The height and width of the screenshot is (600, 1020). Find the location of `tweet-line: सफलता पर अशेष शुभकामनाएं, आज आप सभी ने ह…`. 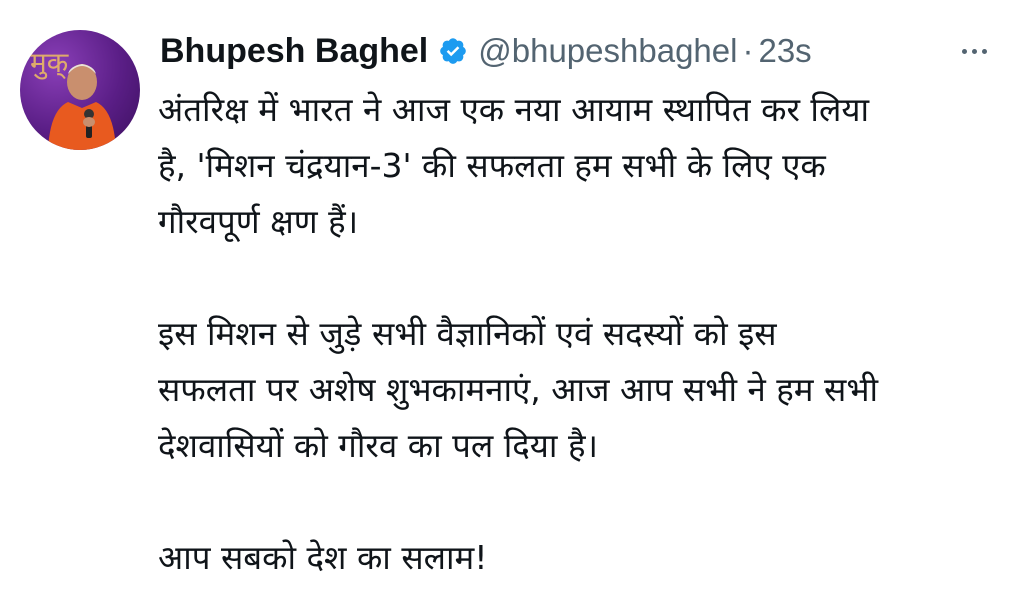

tweet-line: सफलता पर अशेष शुभकामनाएं, आज आप सभी ने ह… is located at coordinates (518, 389).